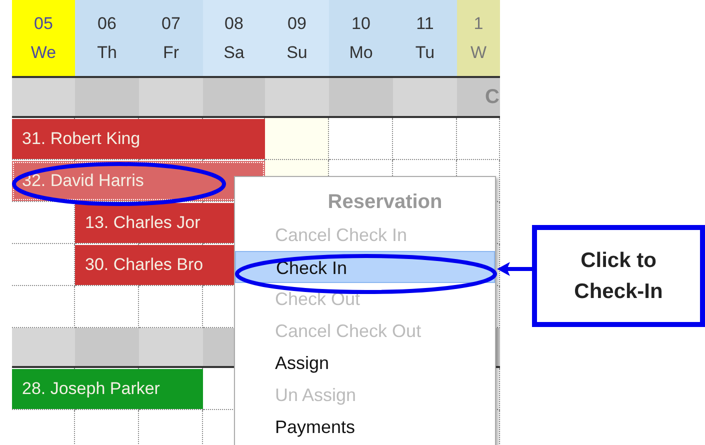  Describe the element at coordinates (479, 23) in the screenshot. I see `day-number: 1` at that location.